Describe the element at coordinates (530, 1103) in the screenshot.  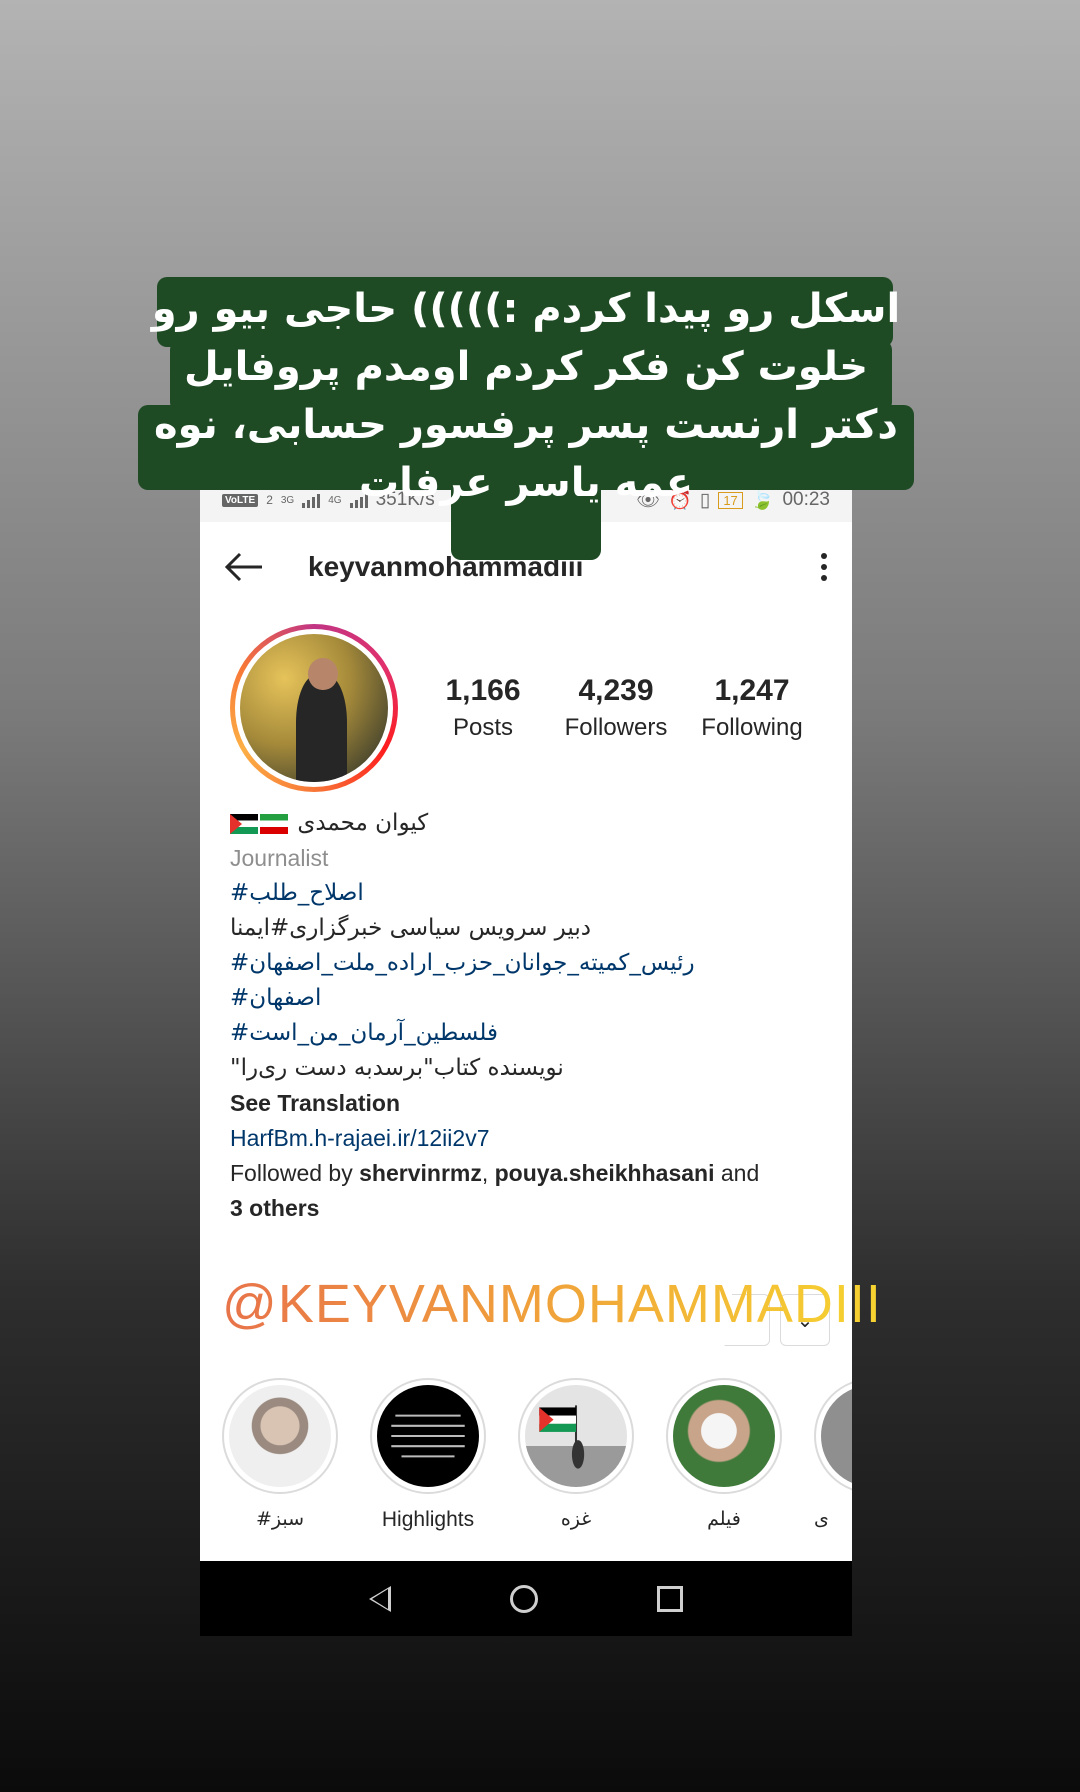
I see `see-translation-link: See Translation` at that location.